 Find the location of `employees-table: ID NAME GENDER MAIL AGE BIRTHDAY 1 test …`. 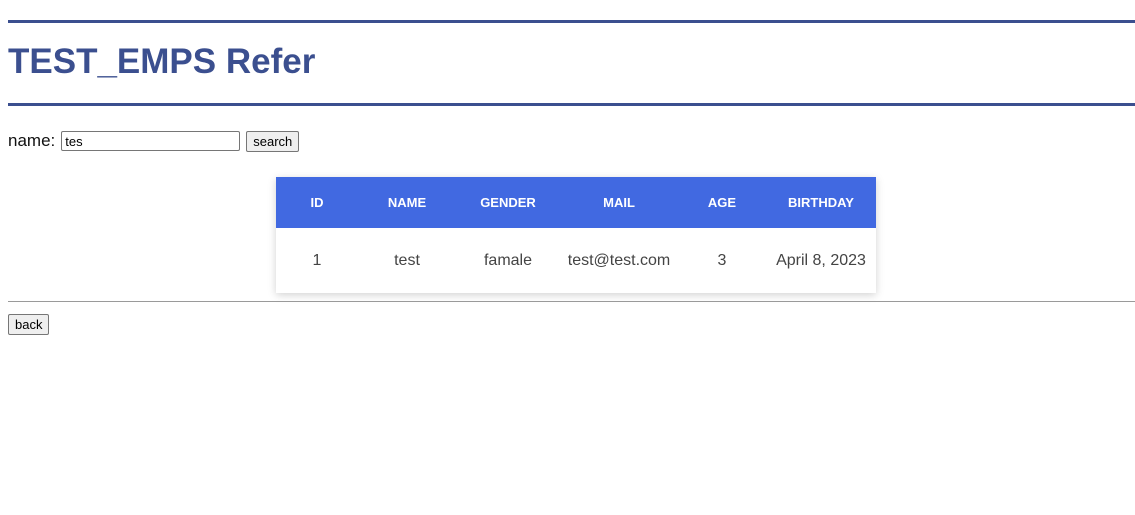

employees-table: ID NAME GENDER MAIL AGE BIRTHDAY 1 test … is located at coordinates (576, 235).